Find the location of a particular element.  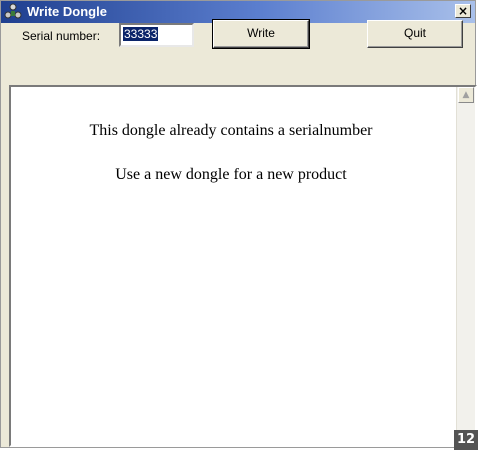

message-line: Use a new dongle for a new product is located at coordinates (231, 174).